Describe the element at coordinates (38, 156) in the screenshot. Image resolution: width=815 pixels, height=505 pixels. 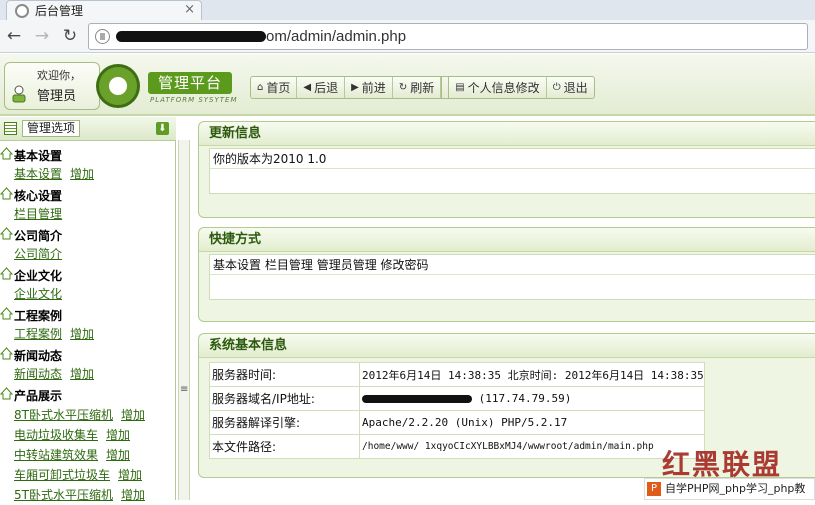
I see `menu-group-title: 基本设置` at that location.